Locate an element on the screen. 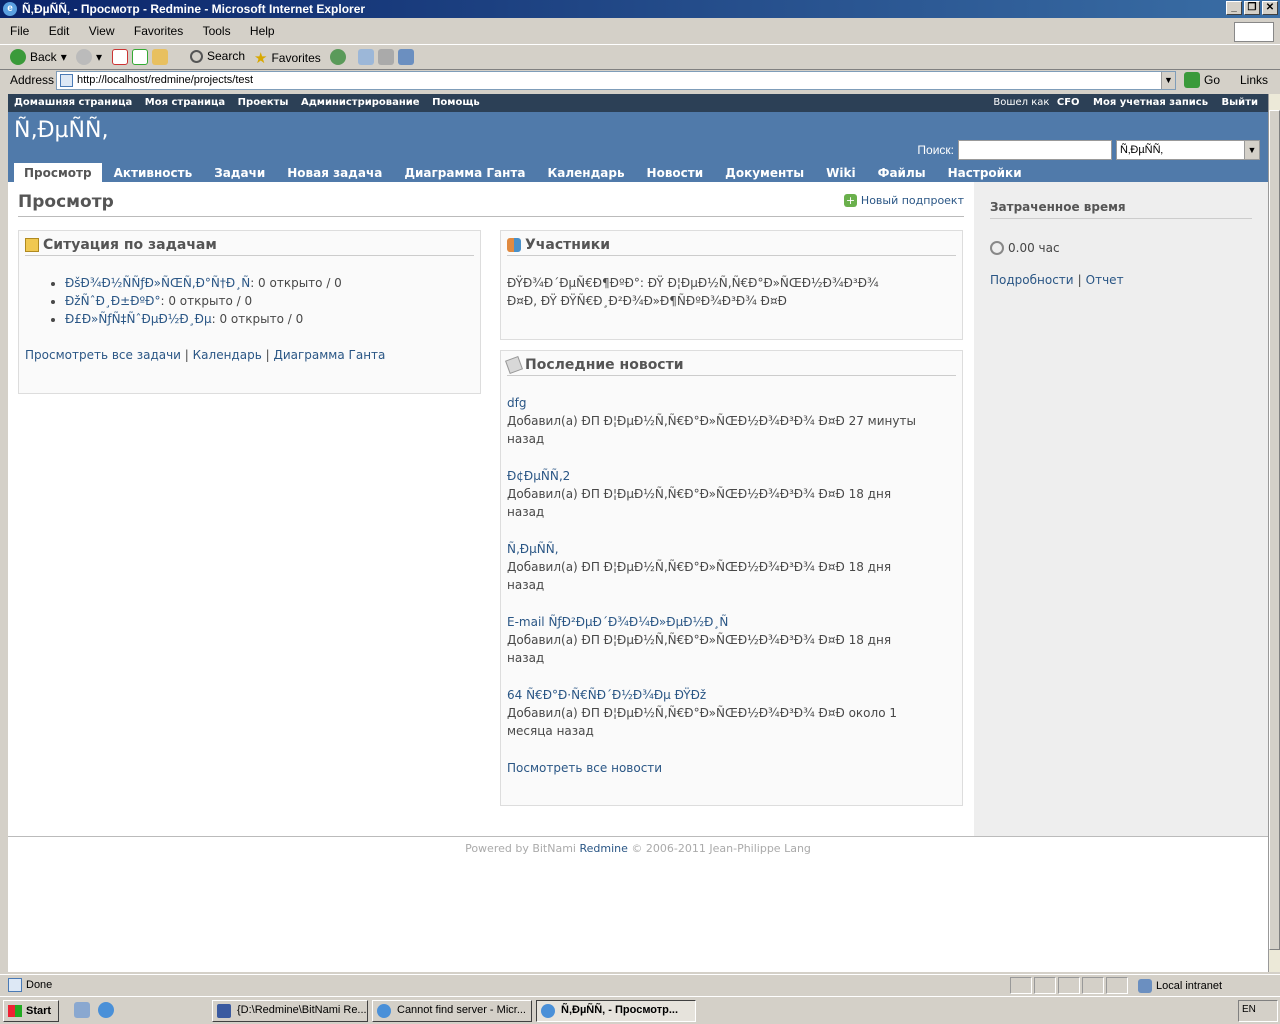 This screenshot has width=1280, height=1024. news-title-link: Ð¢ÐµÑÑ‚2 is located at coordinates (731, 476).